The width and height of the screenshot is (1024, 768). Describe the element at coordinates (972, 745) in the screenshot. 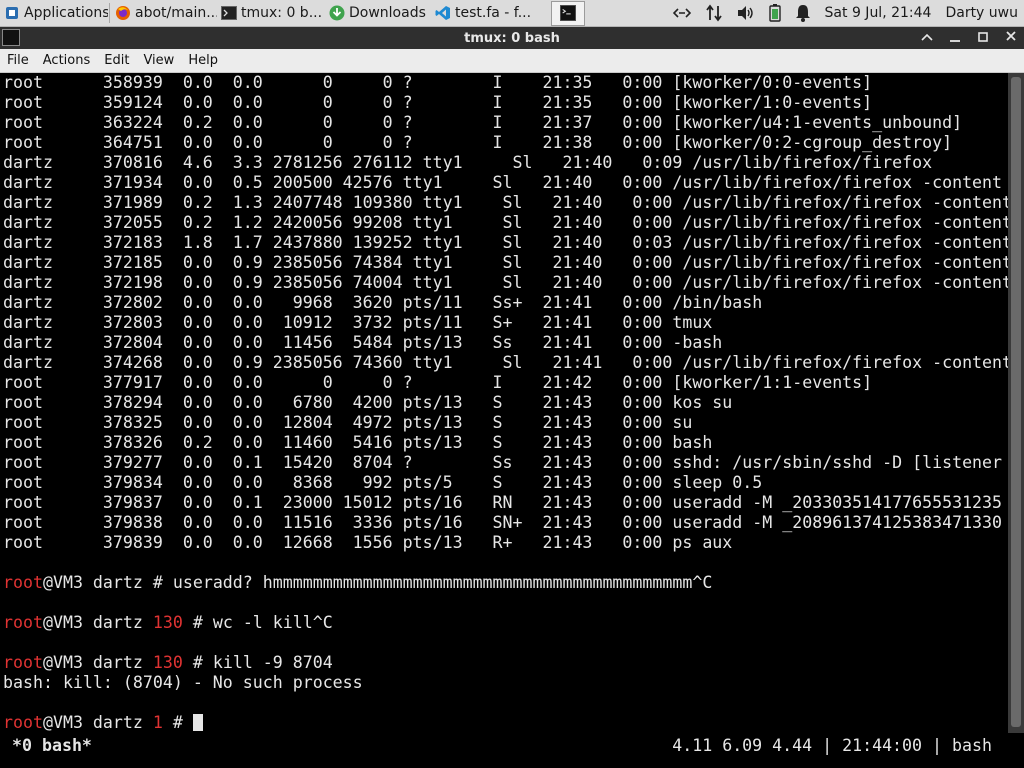

I see `status-session: bash` at that location.